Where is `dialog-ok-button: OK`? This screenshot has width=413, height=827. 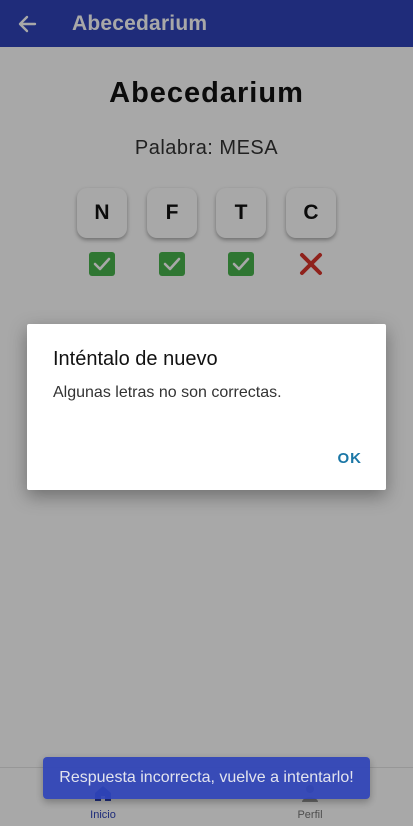
dialog-ok-button: OK is located at coordinates (350, 458).